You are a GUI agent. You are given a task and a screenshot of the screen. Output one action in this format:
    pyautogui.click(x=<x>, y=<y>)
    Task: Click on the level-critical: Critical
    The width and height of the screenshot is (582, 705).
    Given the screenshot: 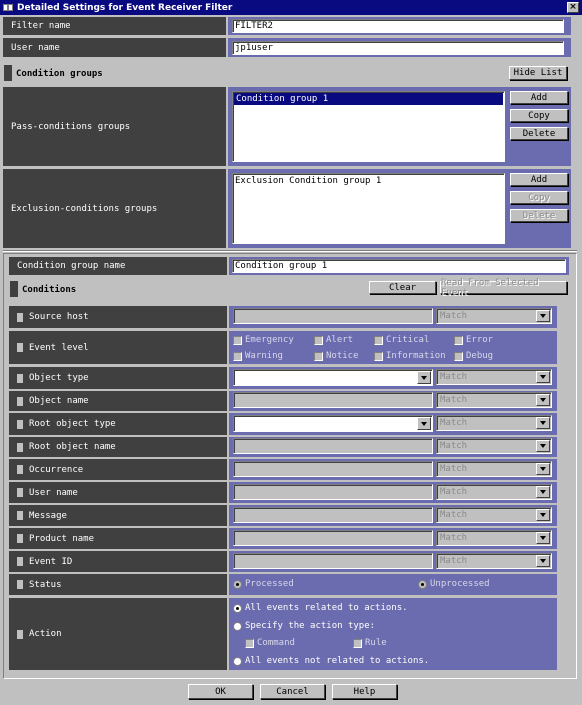 What is the action you would take?
    pyautogui.click(x=401, y=340)
    